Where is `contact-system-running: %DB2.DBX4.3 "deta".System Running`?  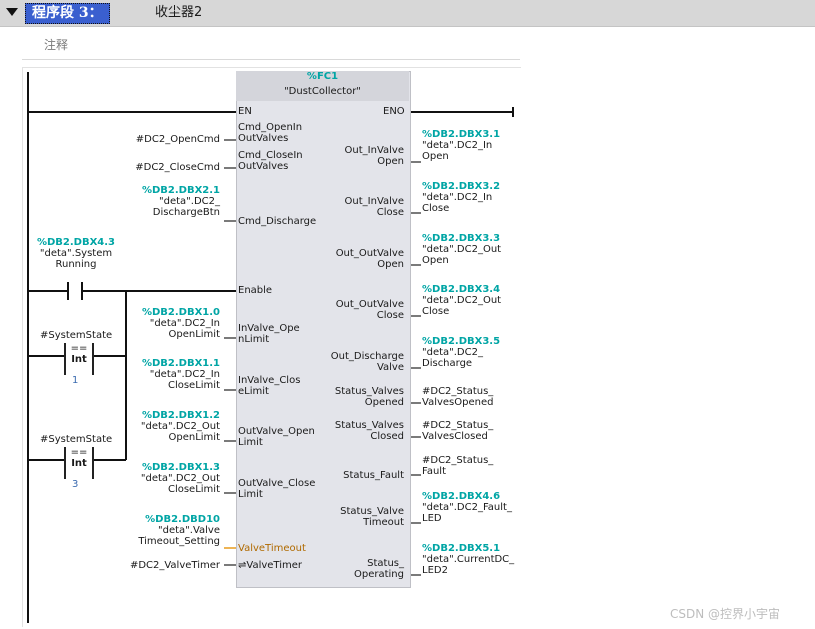
contact-system-running: %DB2.DBX4.3 "deta".System Running is located at coordinates (76, 253).